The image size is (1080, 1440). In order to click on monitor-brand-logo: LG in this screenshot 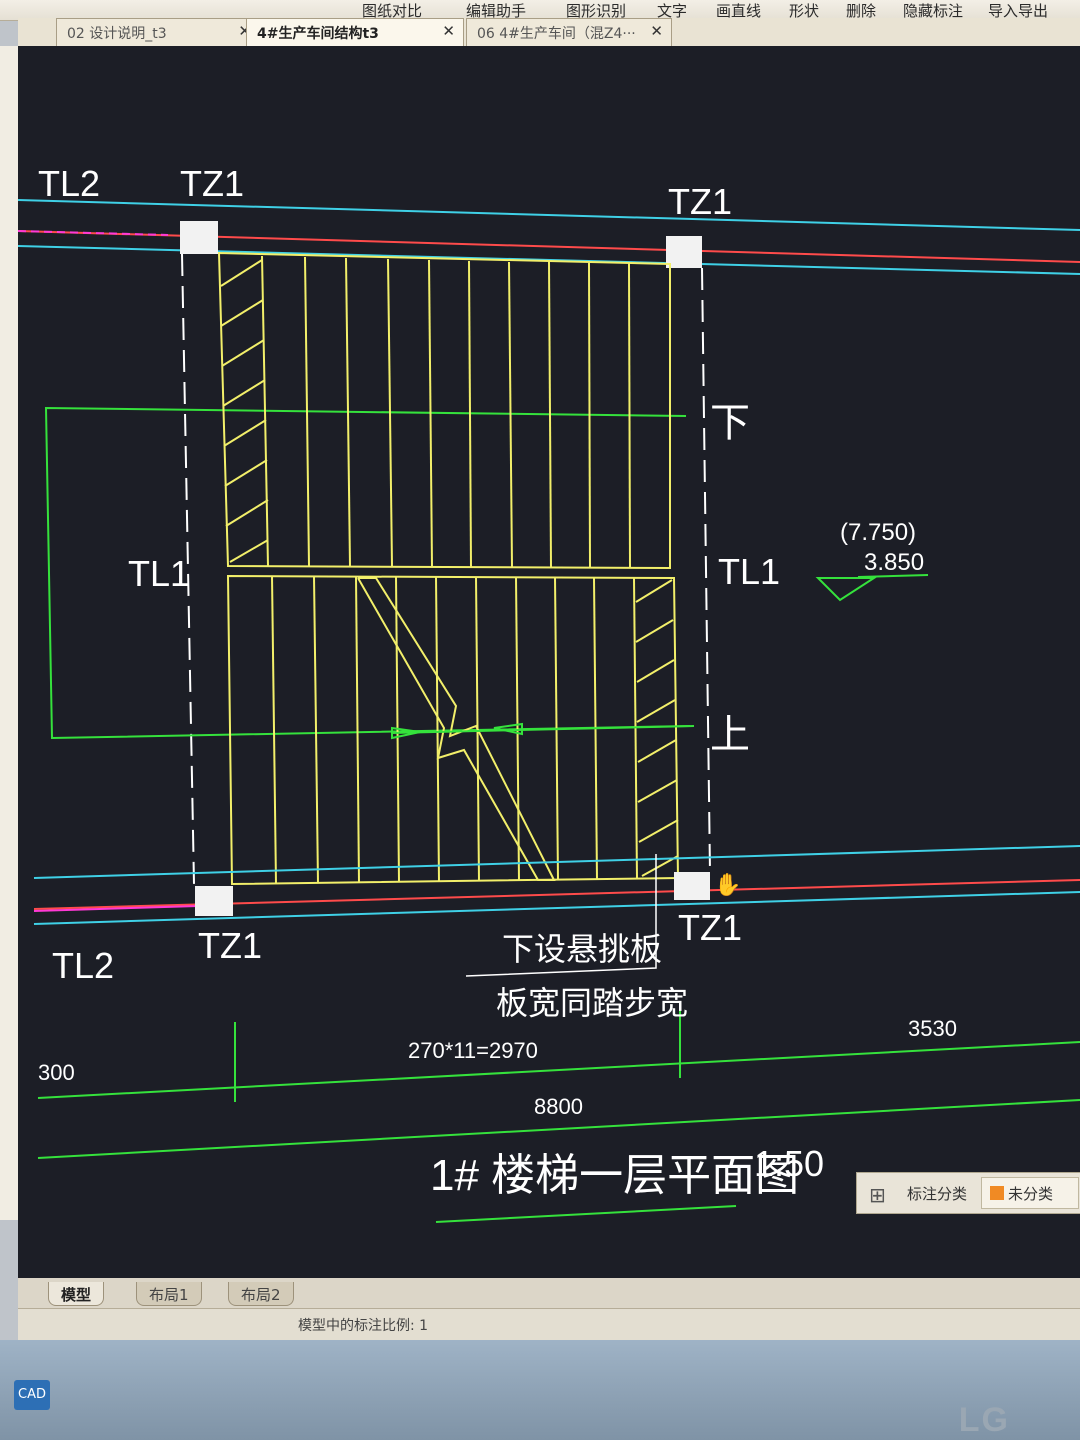, I will do `click(984, 1420)`.